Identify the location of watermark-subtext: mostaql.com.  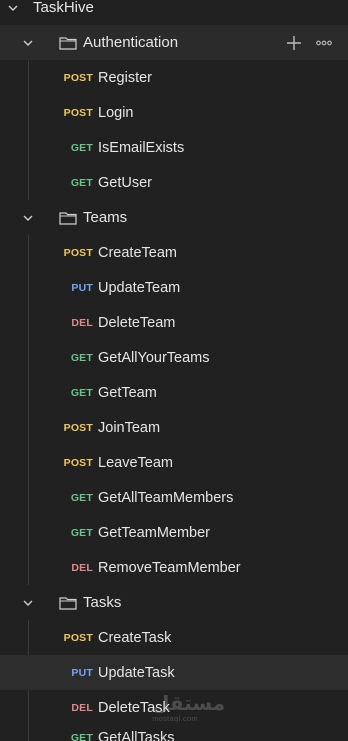
(175, 718).